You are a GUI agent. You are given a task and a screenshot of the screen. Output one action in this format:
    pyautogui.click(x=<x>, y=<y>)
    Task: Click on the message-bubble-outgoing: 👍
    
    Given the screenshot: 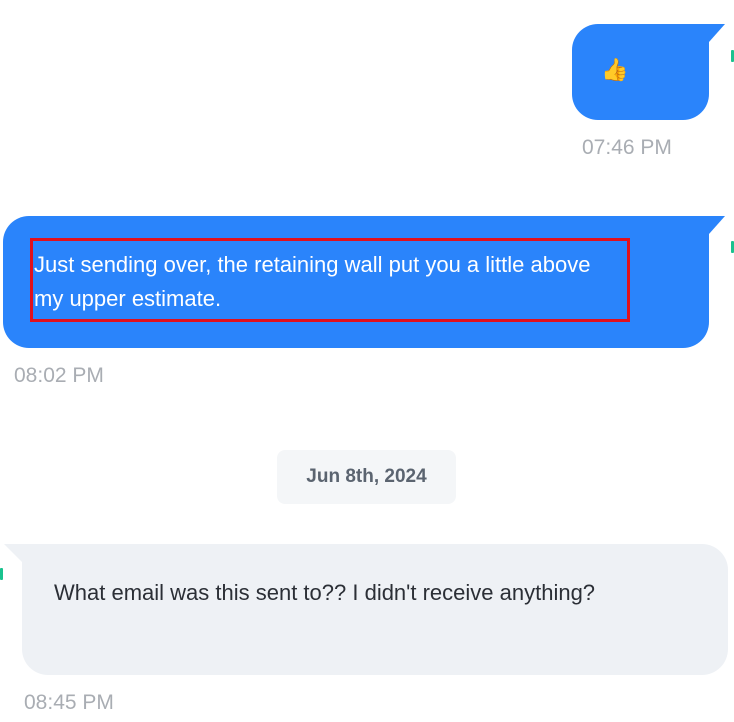 What is the action you would take?
    pyautogui.click(x=648, y=72)
    